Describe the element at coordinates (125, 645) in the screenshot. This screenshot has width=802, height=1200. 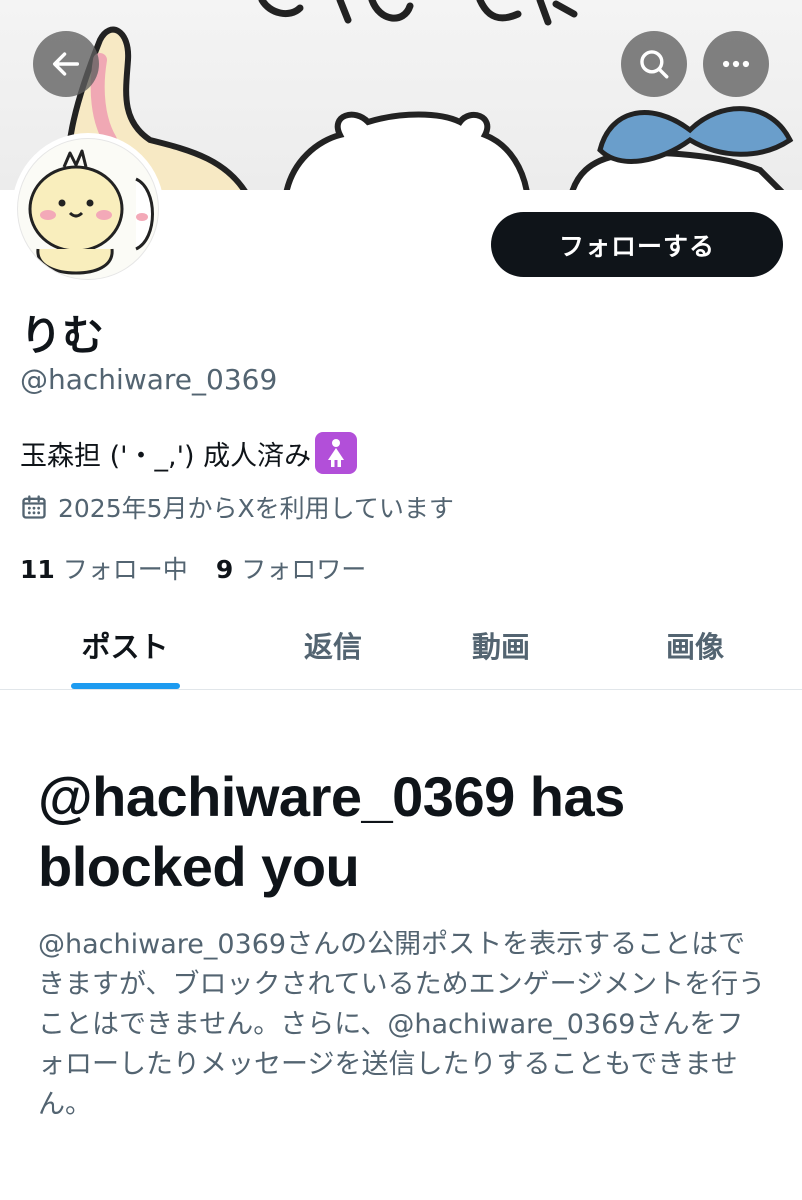
I see `tab-posts: ポスト` at that location.